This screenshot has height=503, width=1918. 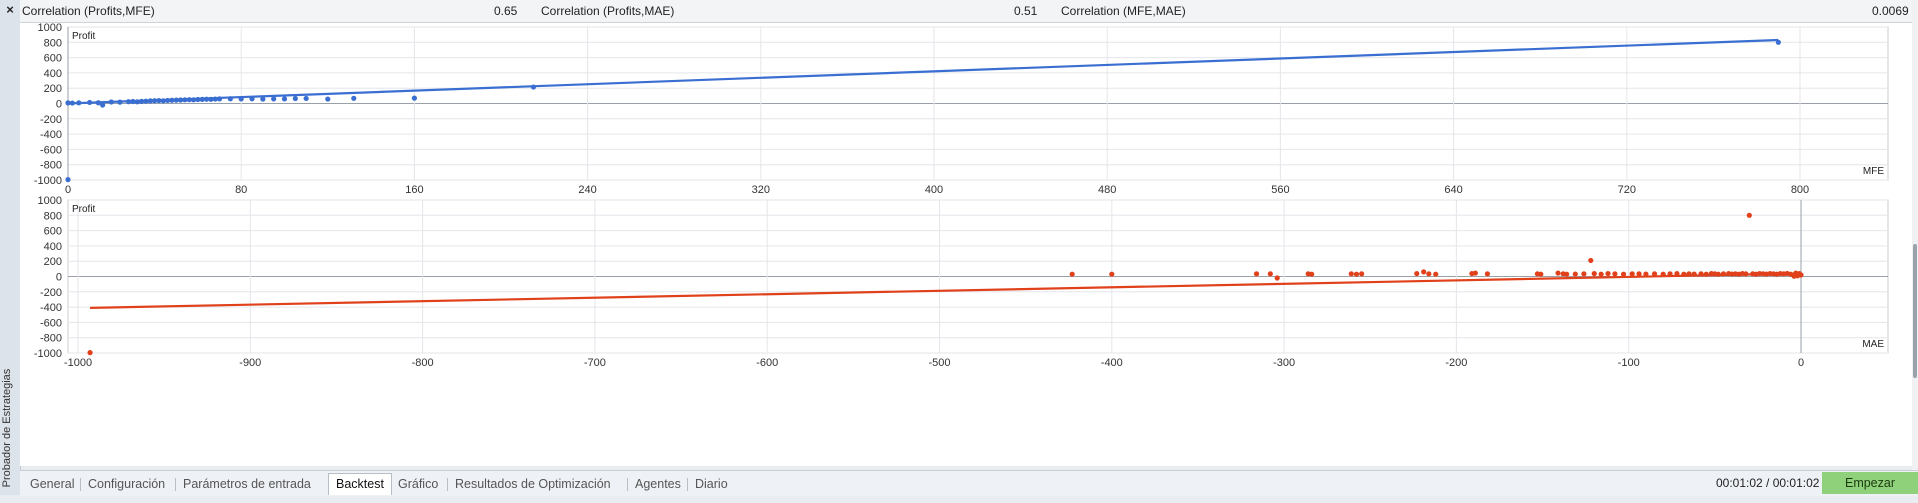 What do you see at coordinates (711, 484) in the screenshot?
I see `tab-diario: Diario` at bounding box center [711, 484].